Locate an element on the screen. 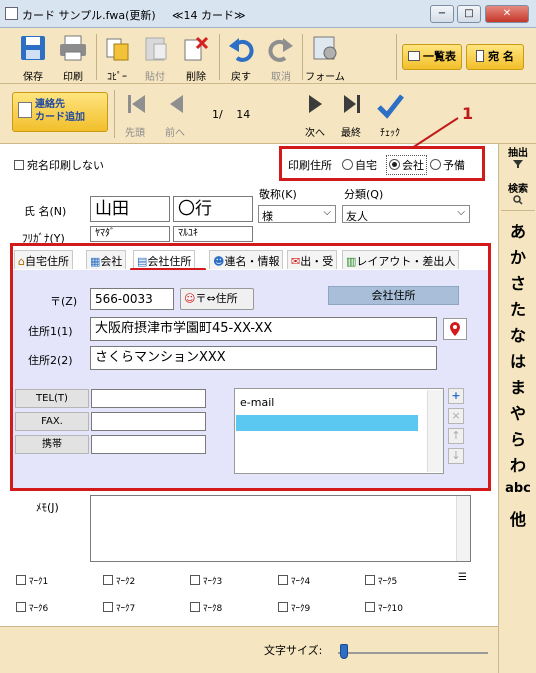 This screenshot has width=536, height=673. address2-label: 住所2(2) is located at coordinates (50, 360).